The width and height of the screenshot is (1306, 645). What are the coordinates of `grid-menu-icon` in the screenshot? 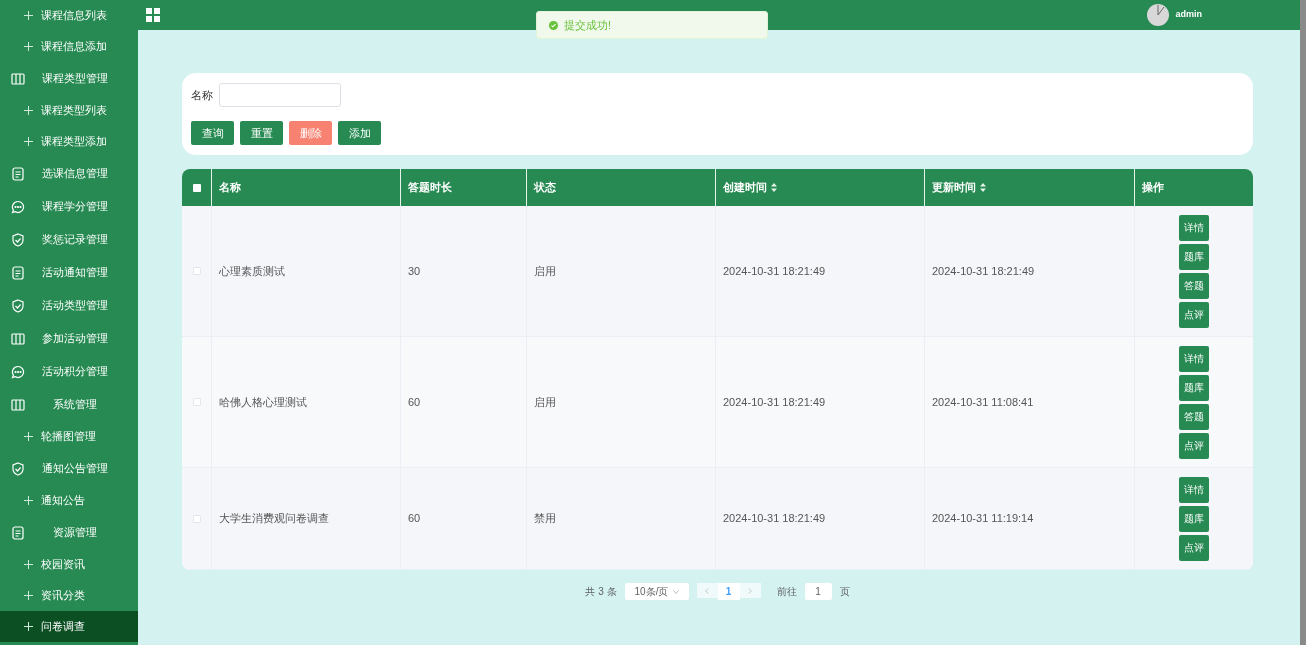 It's located at (153, 15).